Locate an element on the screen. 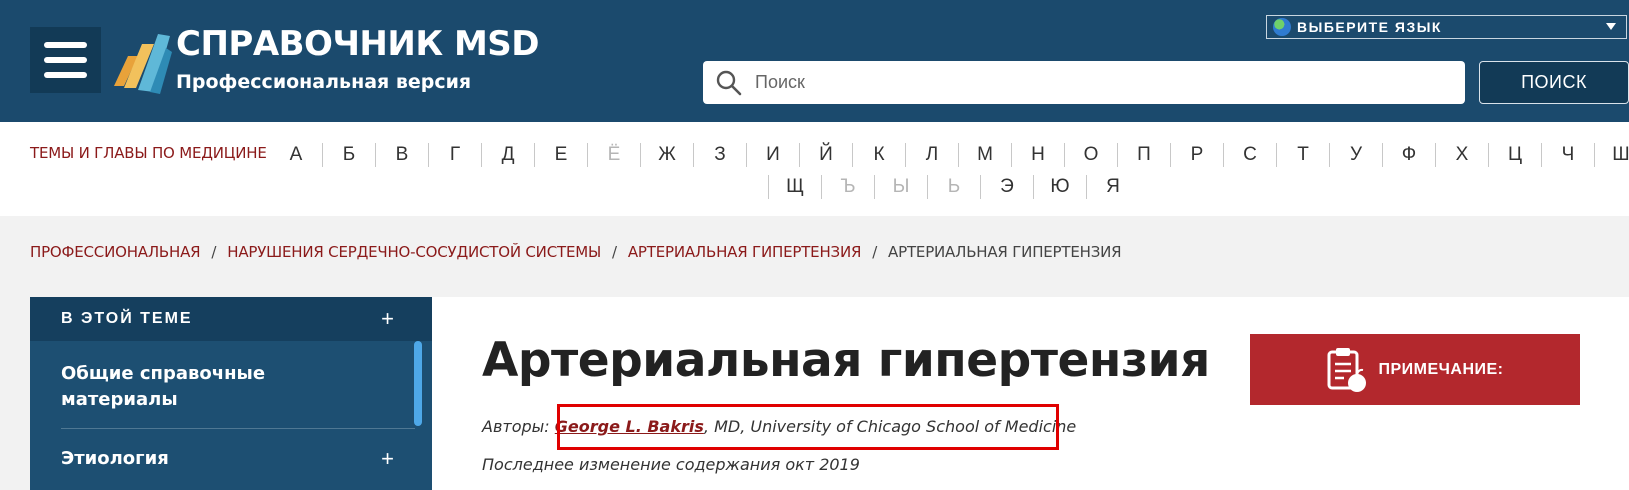 This screenshot has height=490, width=1629. highlight-box is located at coordinates (808, 427).